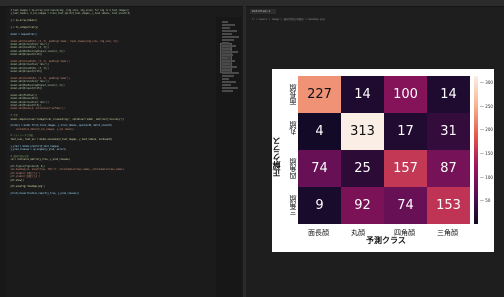 The width and height of the screenshot is (504, 297). What do you see at coordinates (405, 168) in the screenshot?
I see `heatmap-cell: 157` at bounding box center [405, 168].